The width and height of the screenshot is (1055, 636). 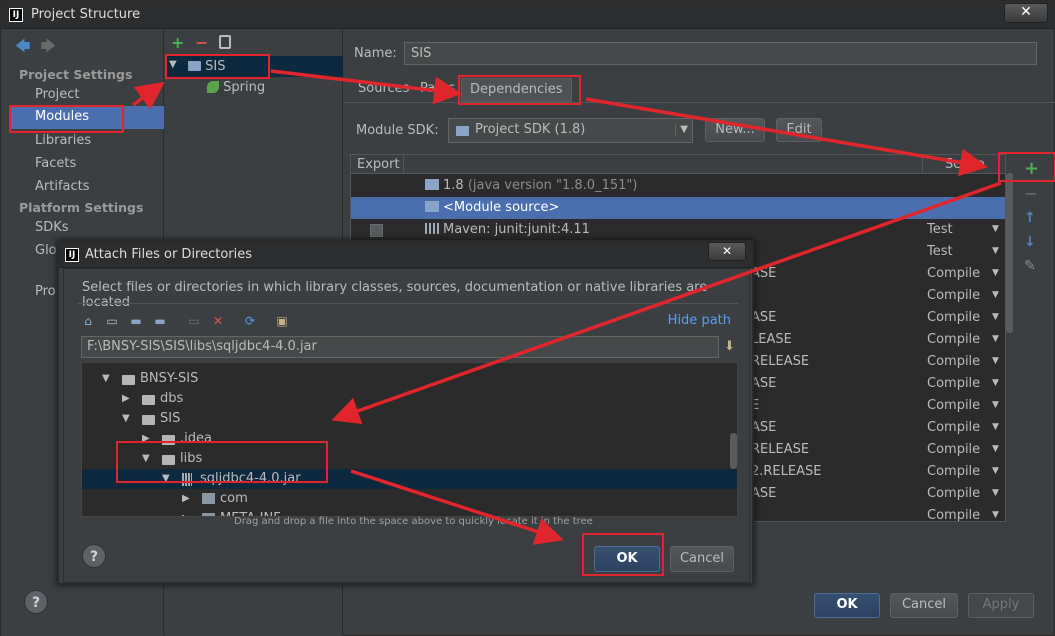 I want to click on cancel-button: Cancel, so click(x=924, y=605).